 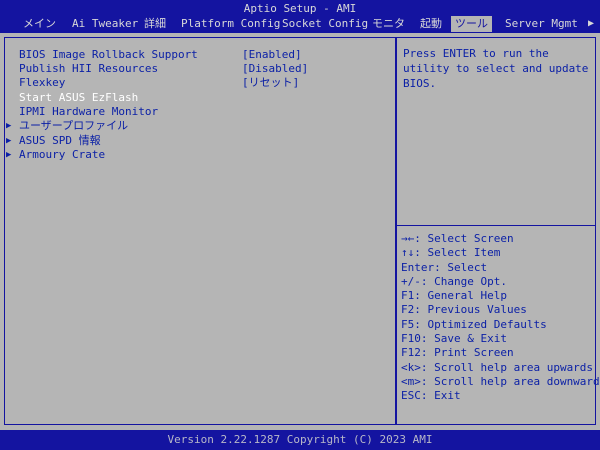 What do you see at coordinates (300, 8) in the screenshot?
I see `window-title: Aptio Setup - AMI` at bounding box center [300, 8].